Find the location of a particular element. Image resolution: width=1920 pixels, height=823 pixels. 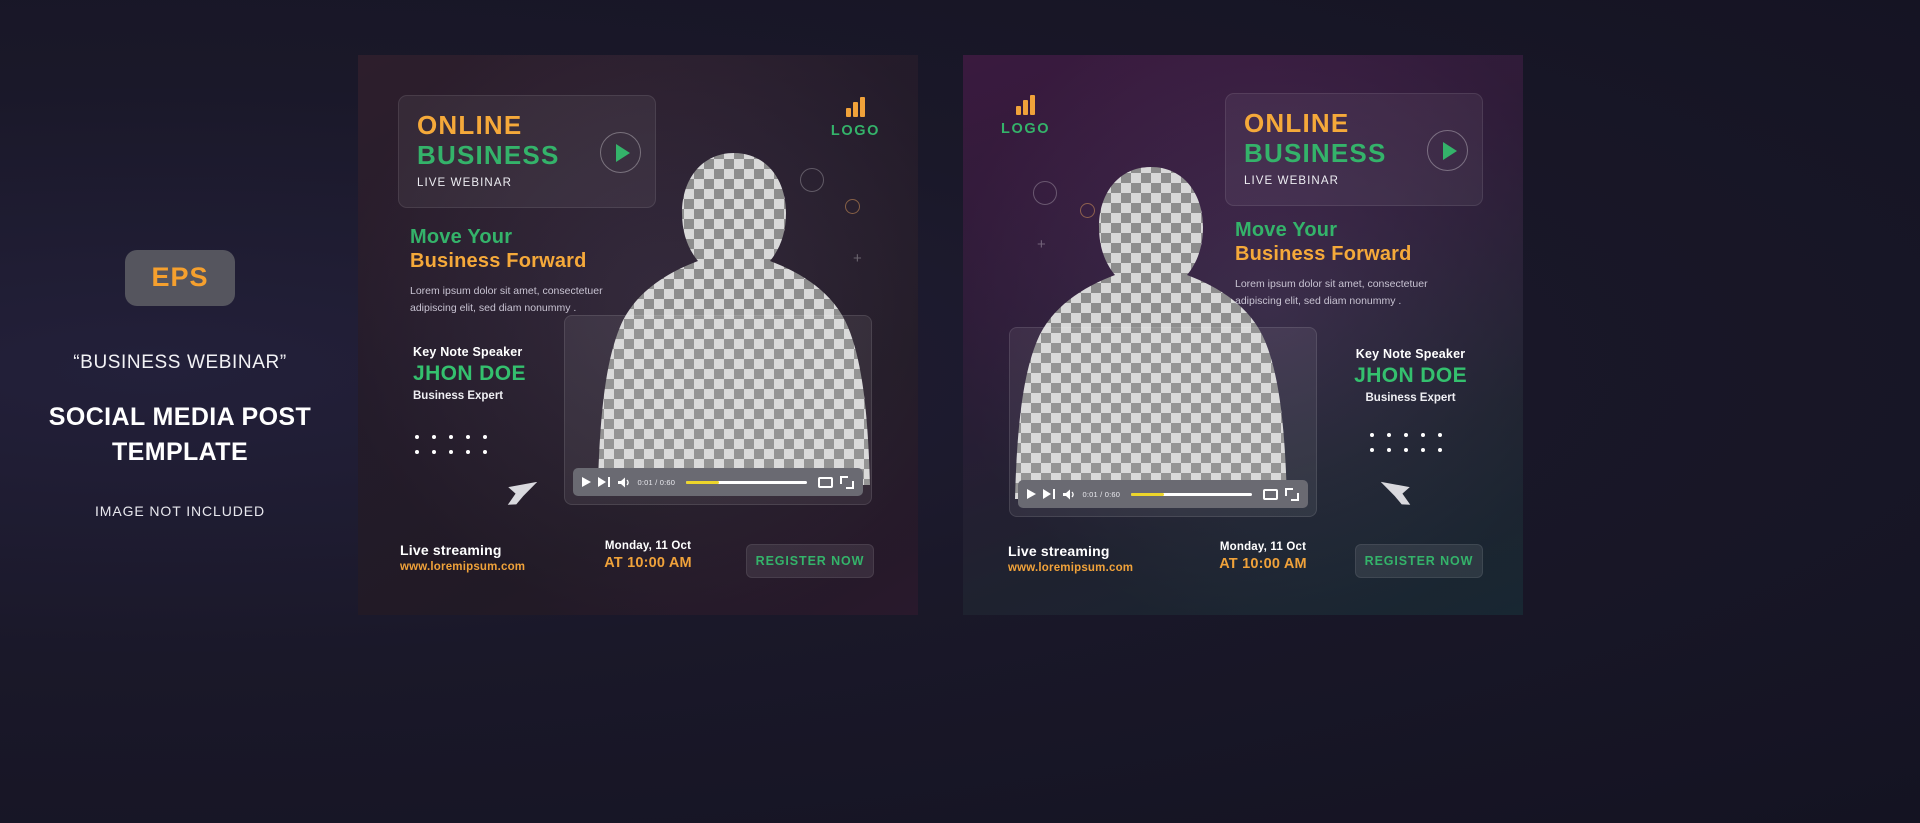

event-day-a: Monday, 11 Oct is located at coordinates (648, 546).